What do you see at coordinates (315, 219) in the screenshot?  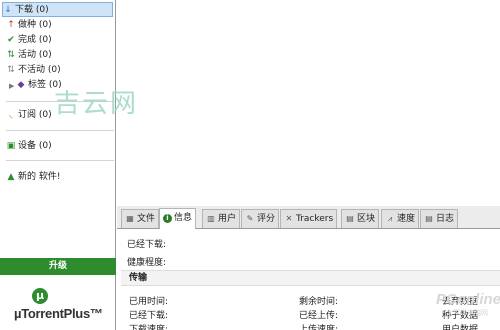 I see `tab-label: Trackers` at bounding box center [315, 219].